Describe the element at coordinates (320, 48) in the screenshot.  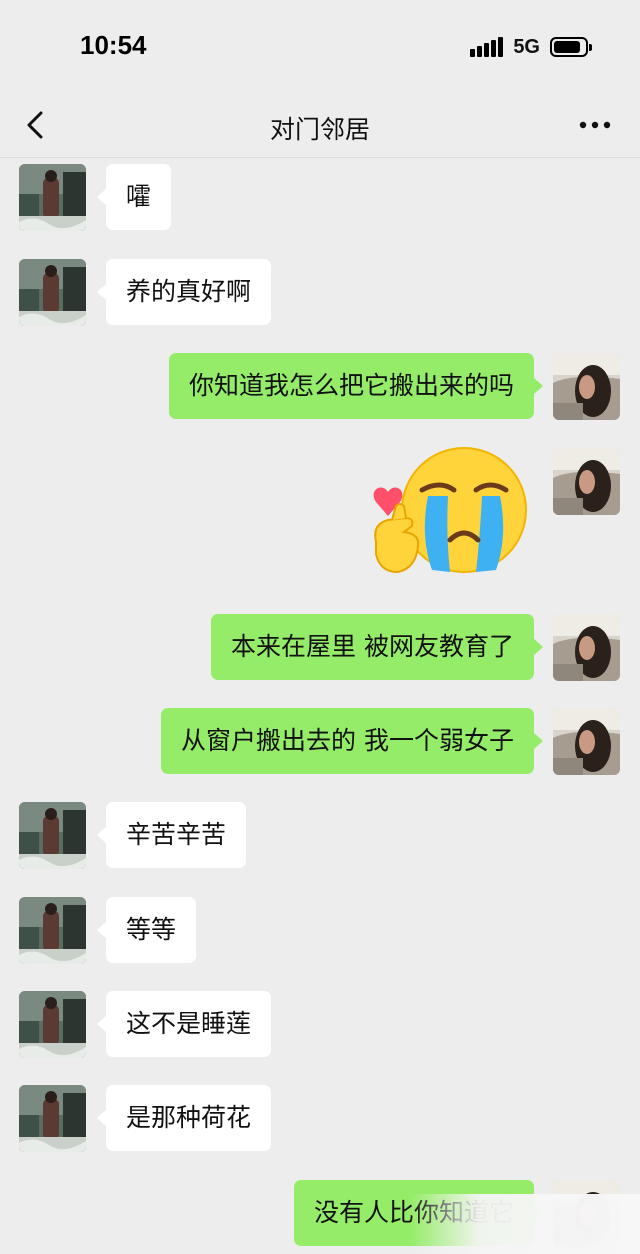
I see `status-bar: 10:54 5G` at that location.